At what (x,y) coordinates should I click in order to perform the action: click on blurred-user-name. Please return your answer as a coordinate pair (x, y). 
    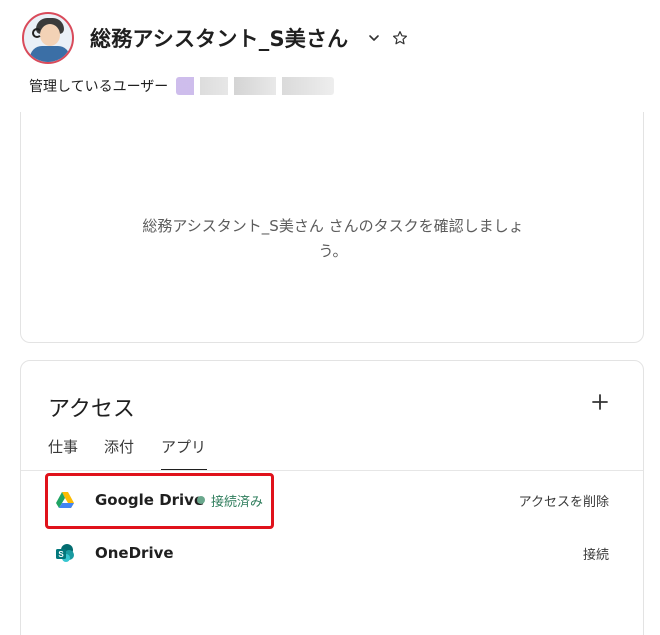
    Looking at the image, I should click on (255, 86).